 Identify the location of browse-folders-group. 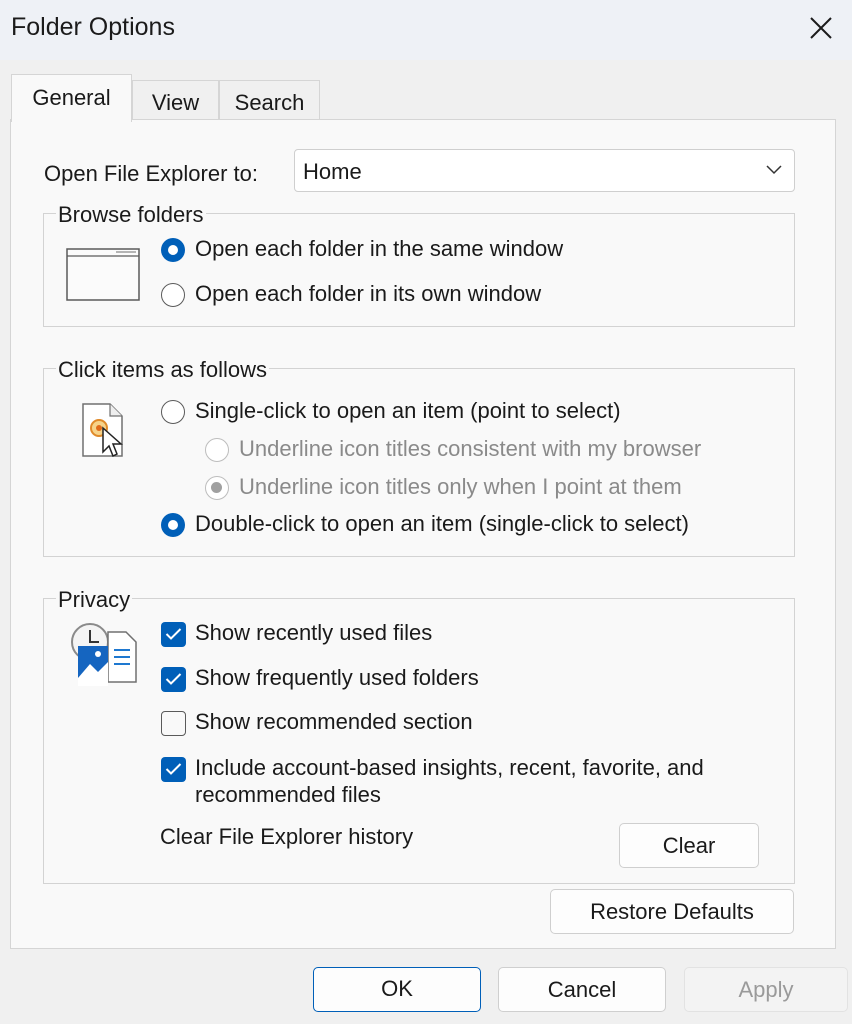
(419, 270).